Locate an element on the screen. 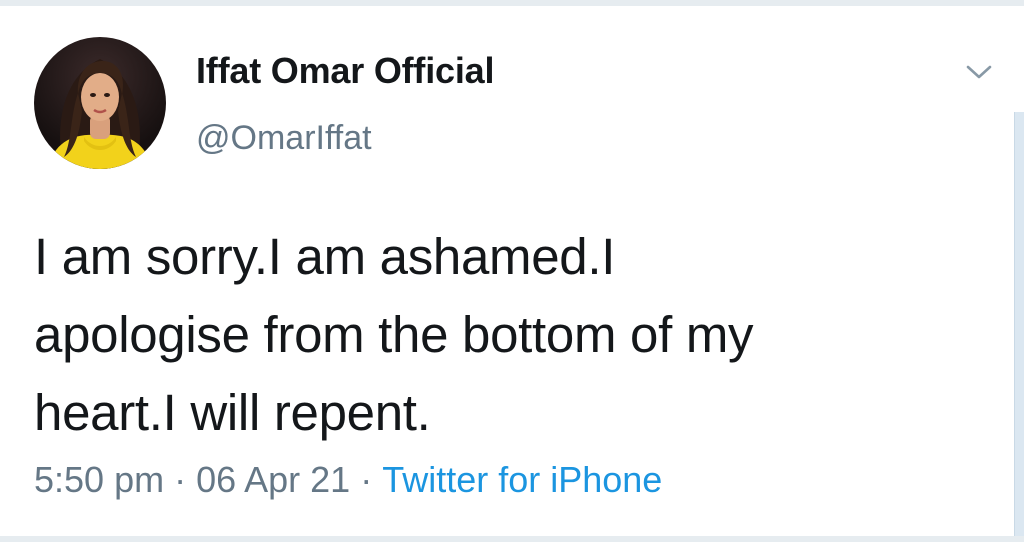 This screenshot has width=1024, height=542. tweet-text-line: apologise from the bottom of my is located at coordinates (394, 334).